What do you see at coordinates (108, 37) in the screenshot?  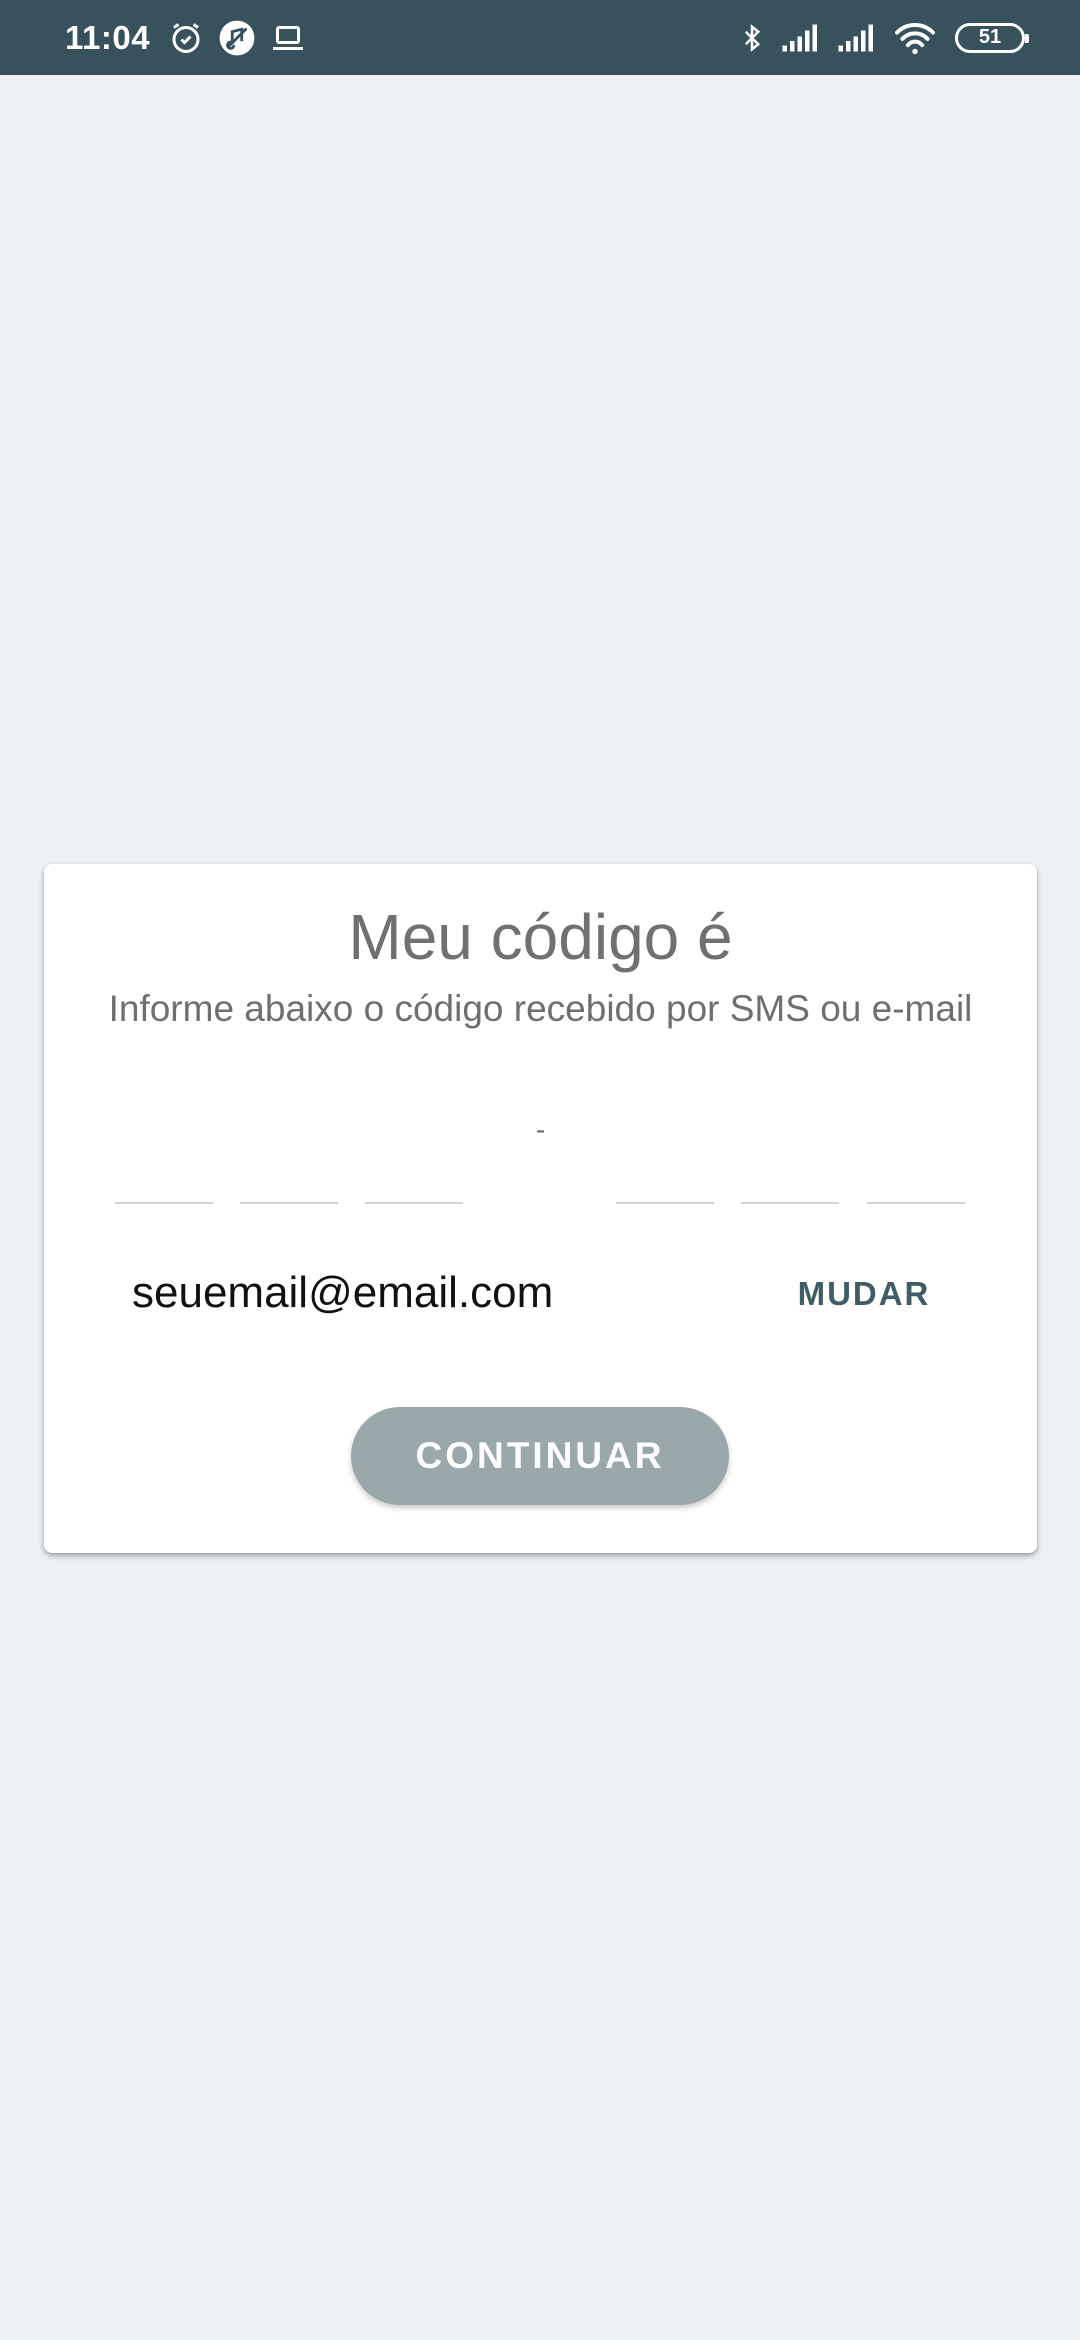 I see `status-time: 11:04` at bounding box center [108, 37].